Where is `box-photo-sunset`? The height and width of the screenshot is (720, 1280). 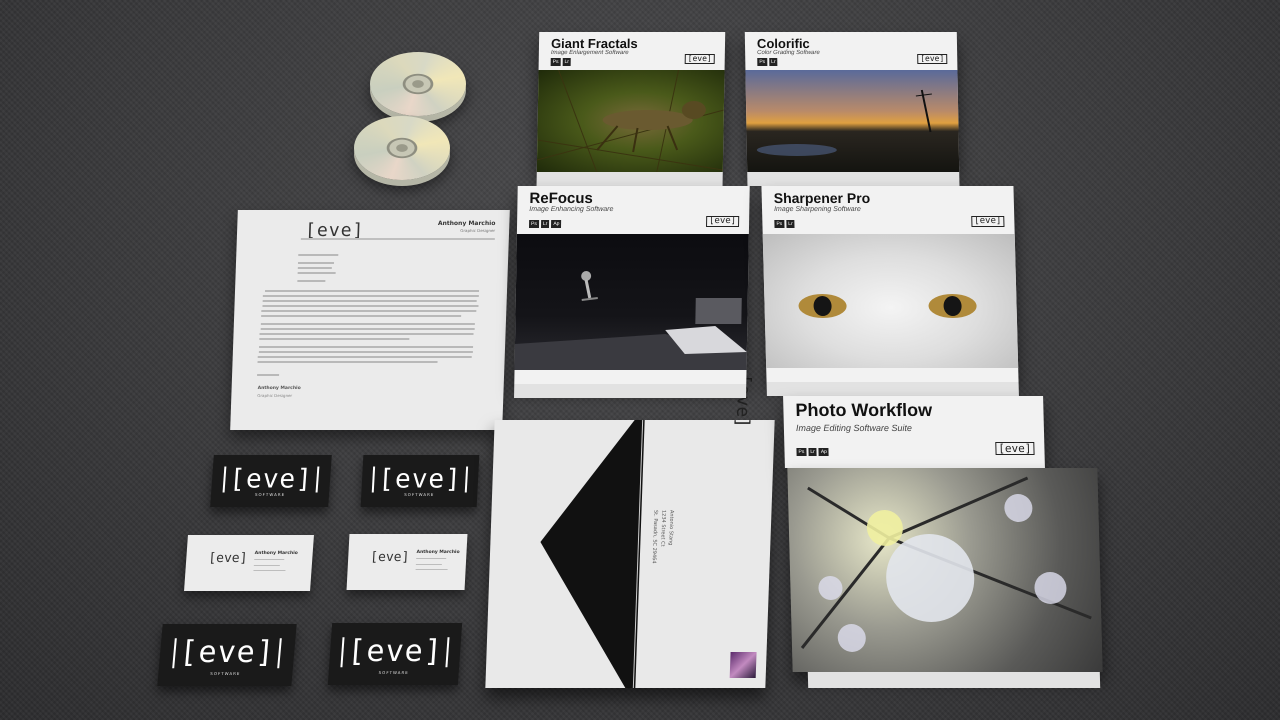
box-photo-sunset is located at coordinates (852, 121).